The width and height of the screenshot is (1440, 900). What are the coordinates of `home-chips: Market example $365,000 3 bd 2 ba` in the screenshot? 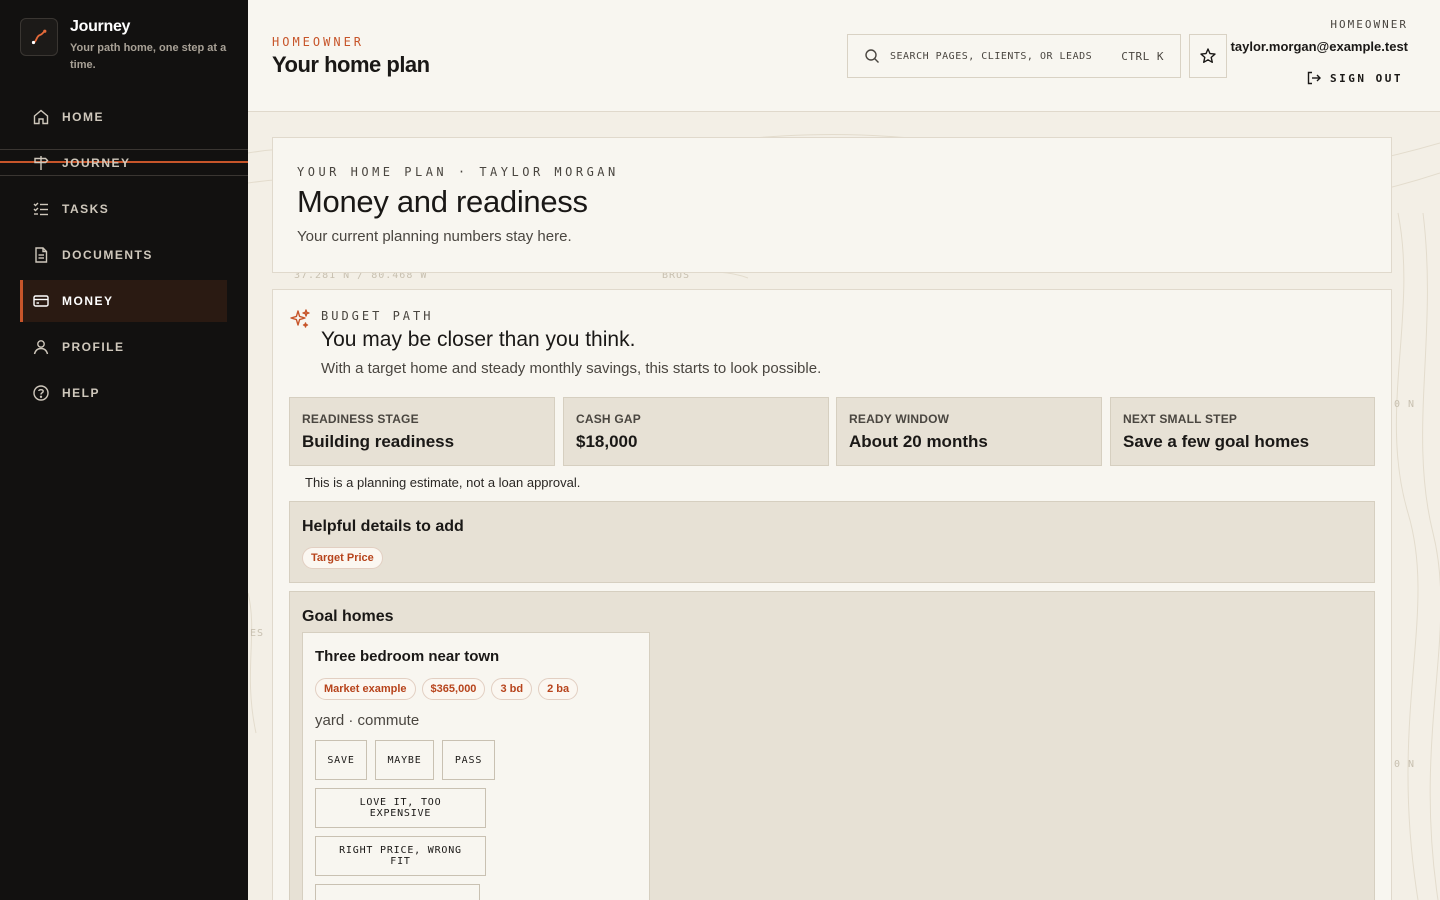 It's located at (447, 689).